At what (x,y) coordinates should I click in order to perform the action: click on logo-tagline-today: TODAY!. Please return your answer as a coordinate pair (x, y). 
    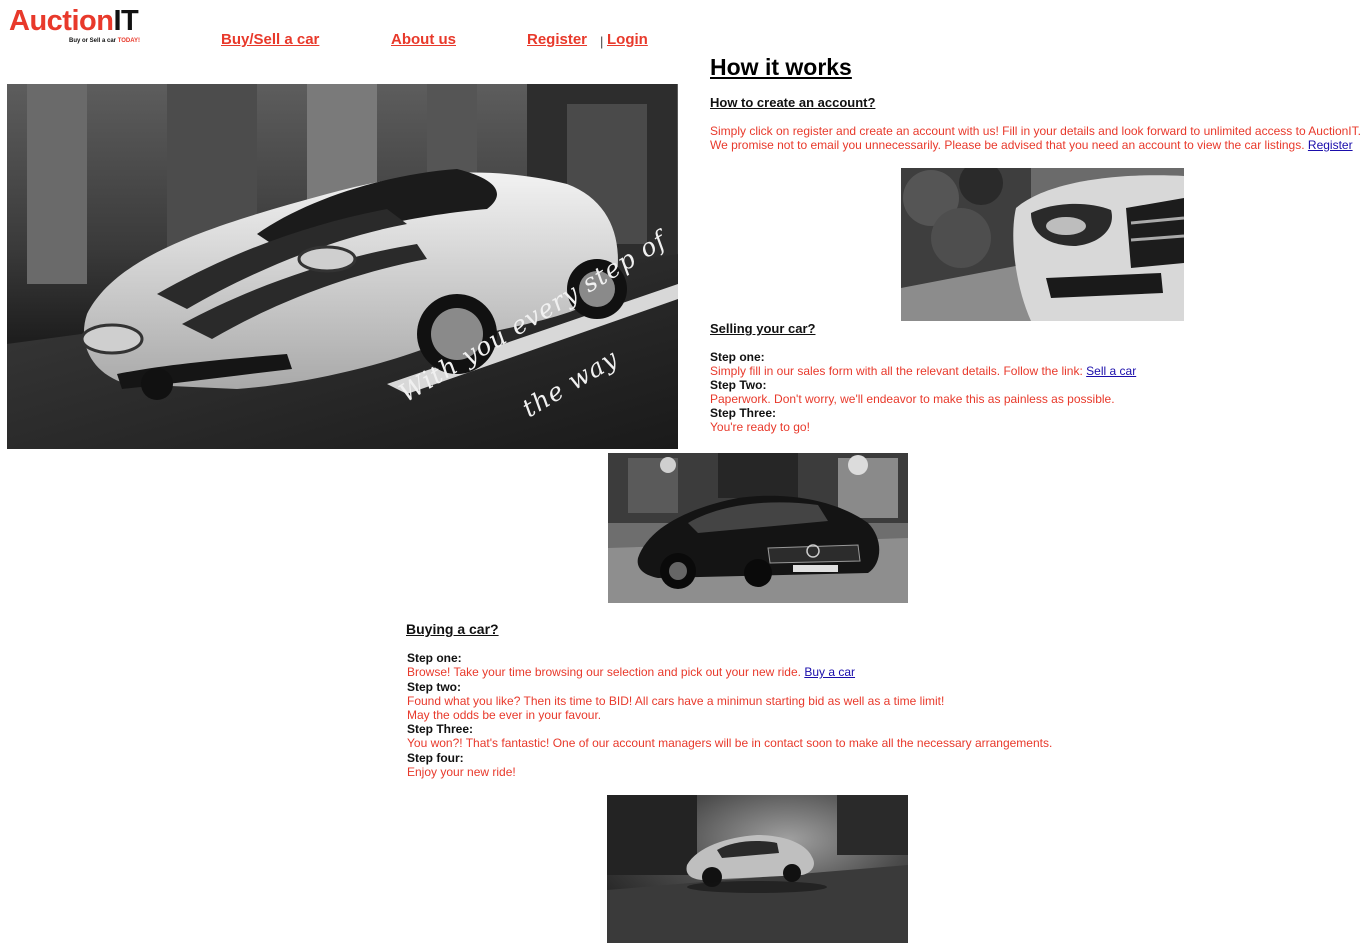
    Looking at the image, I should click on (129, 41).